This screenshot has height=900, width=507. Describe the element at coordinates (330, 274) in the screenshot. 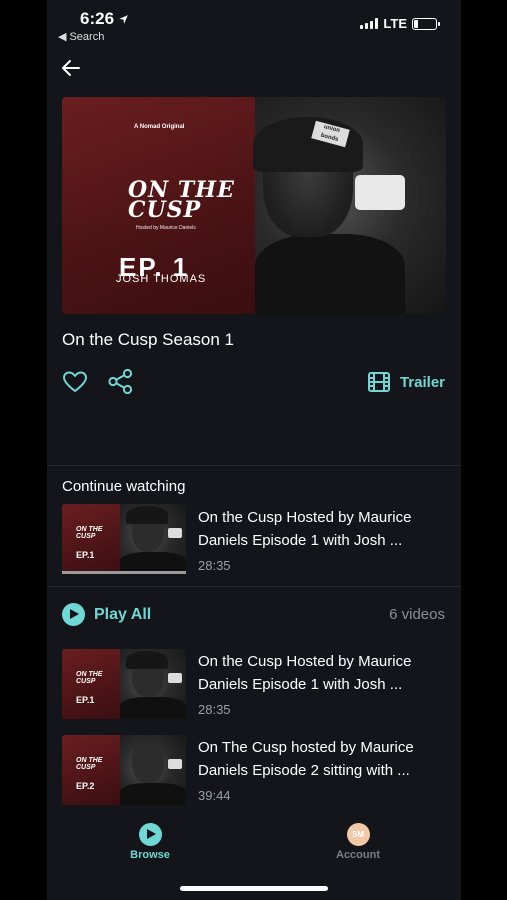

I see `hero-portrait-body` at that location.